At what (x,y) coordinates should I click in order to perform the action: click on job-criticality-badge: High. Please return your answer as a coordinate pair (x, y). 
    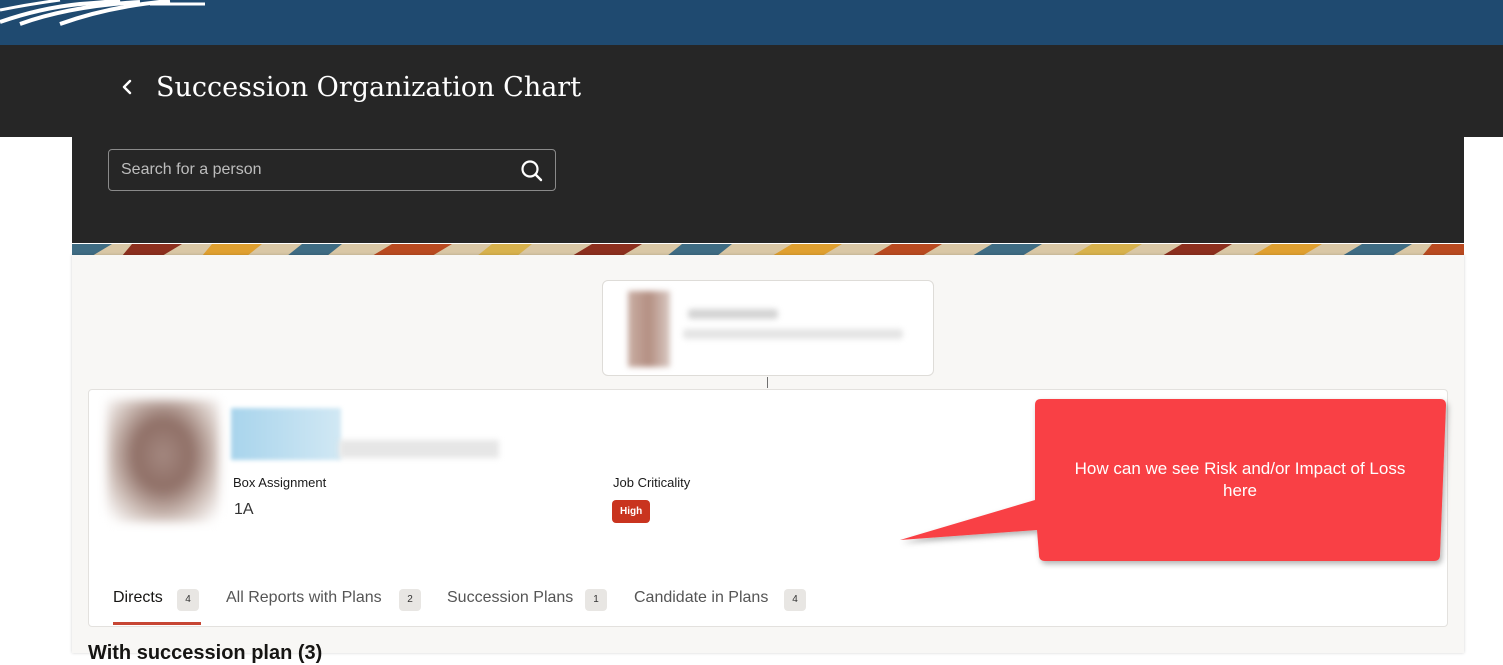
    Looking at the image, I should click on (631, 511).